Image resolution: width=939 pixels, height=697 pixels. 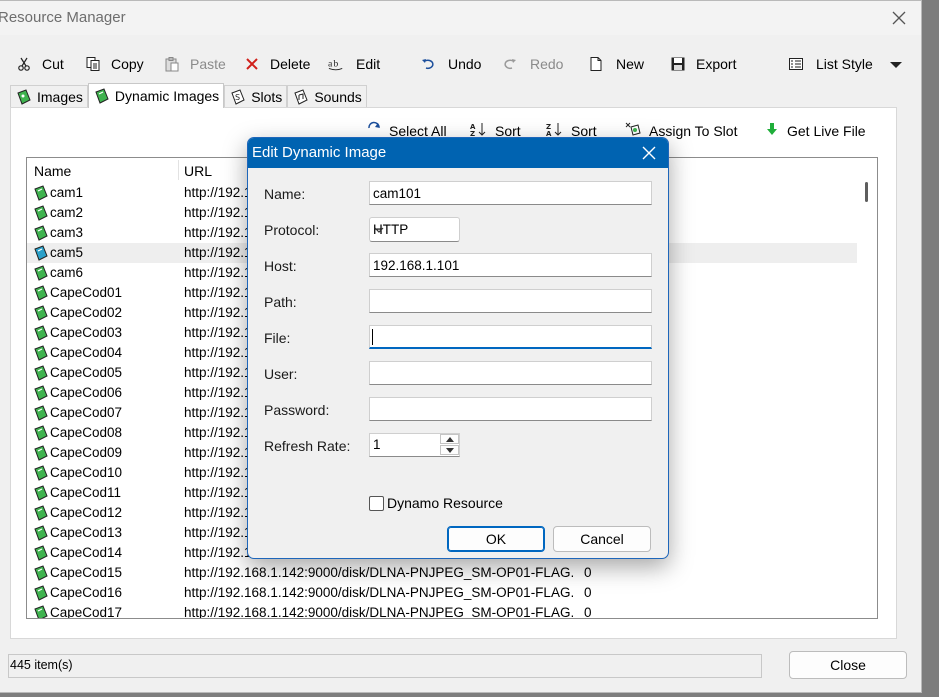 I want to click on dynamo-resource-checkbox: Dynamo Resource, so click(x=436, y=503).